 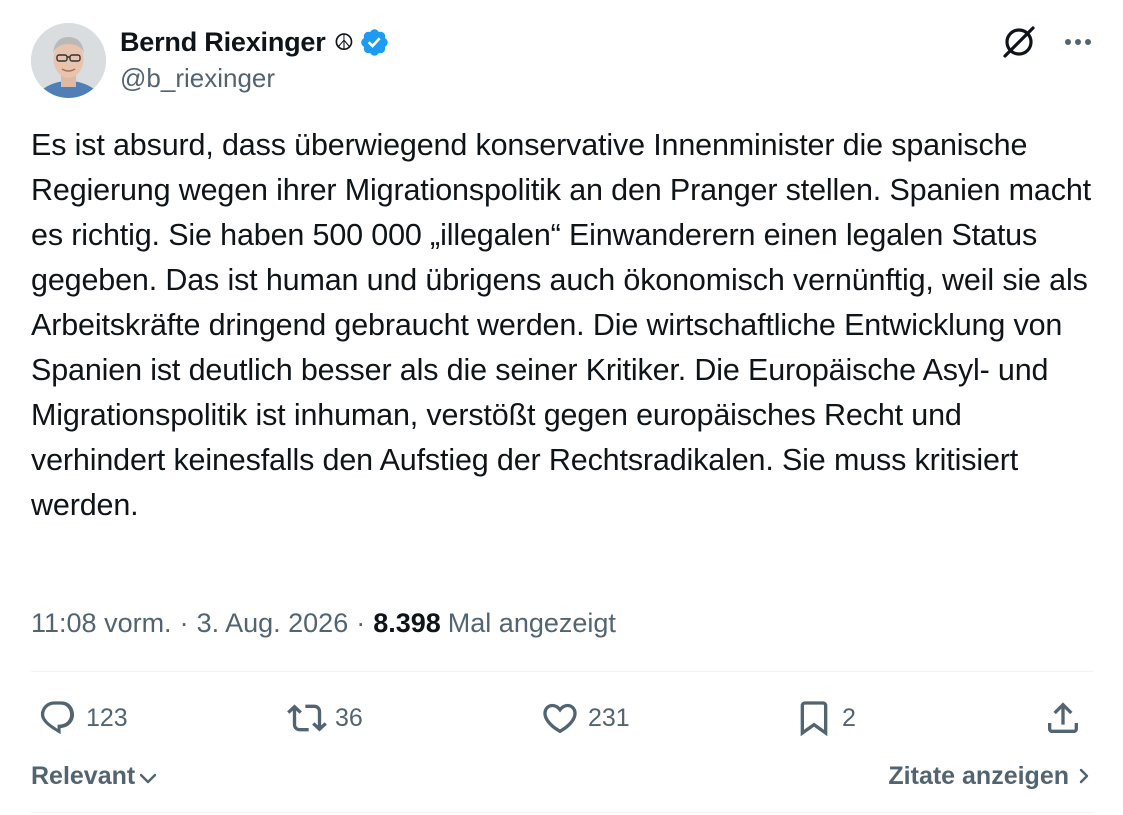 I want to click on view-quotes-link: Zitate anzeigen, so click(x=990, y=776).